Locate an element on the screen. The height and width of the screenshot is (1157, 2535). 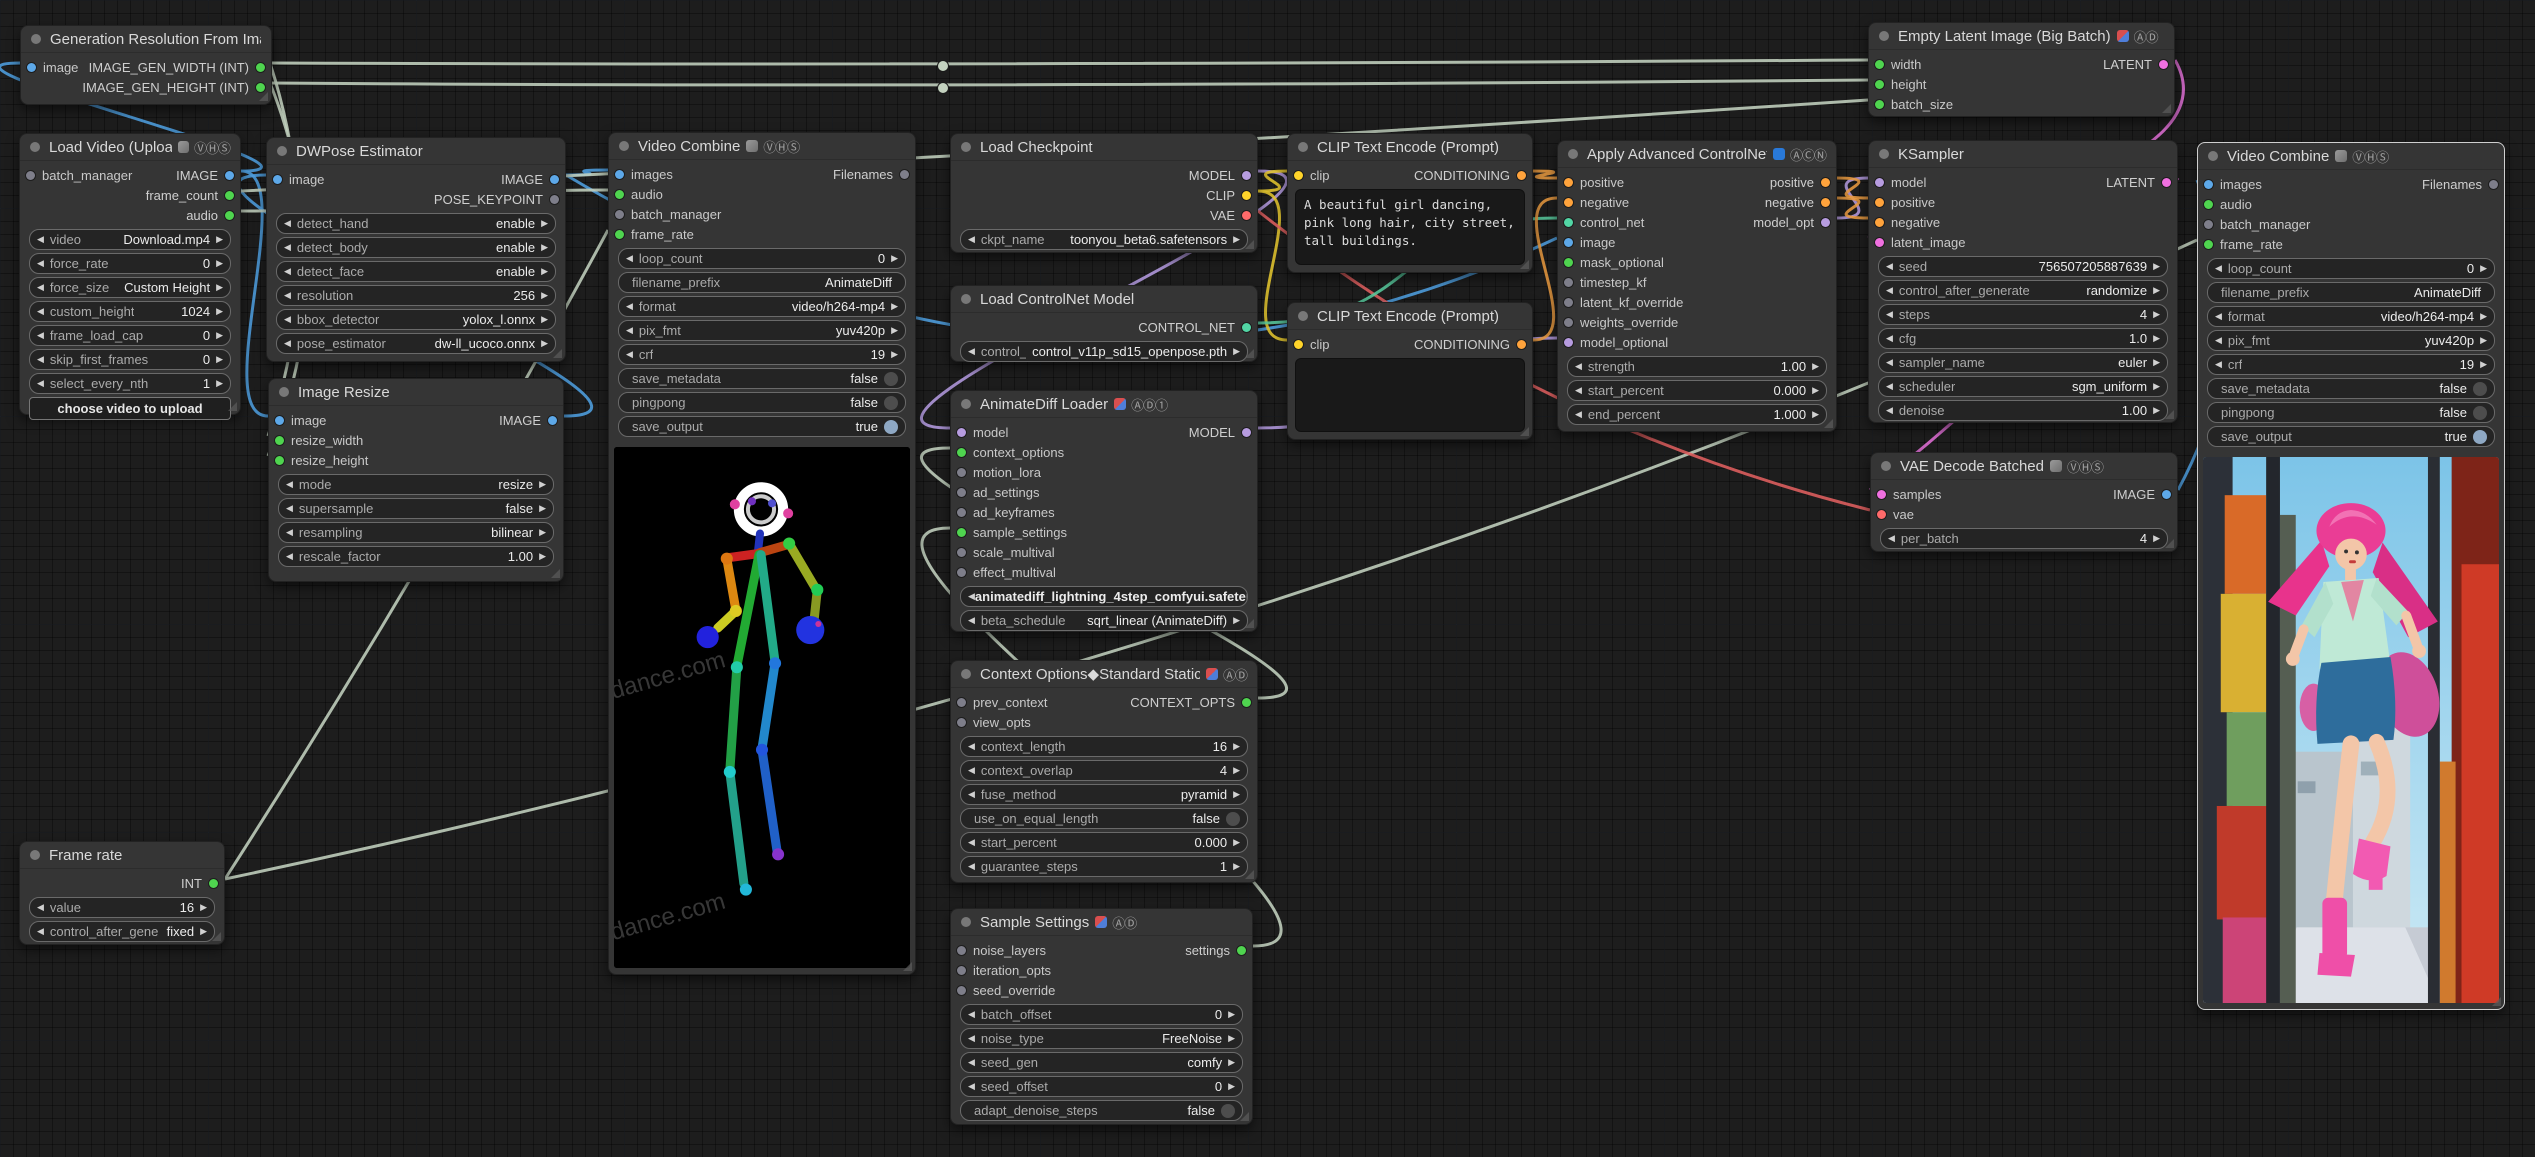
widget-control_after_gene: ◀ control_after_gene fixed ▶ is located at coordinates (122, 931).